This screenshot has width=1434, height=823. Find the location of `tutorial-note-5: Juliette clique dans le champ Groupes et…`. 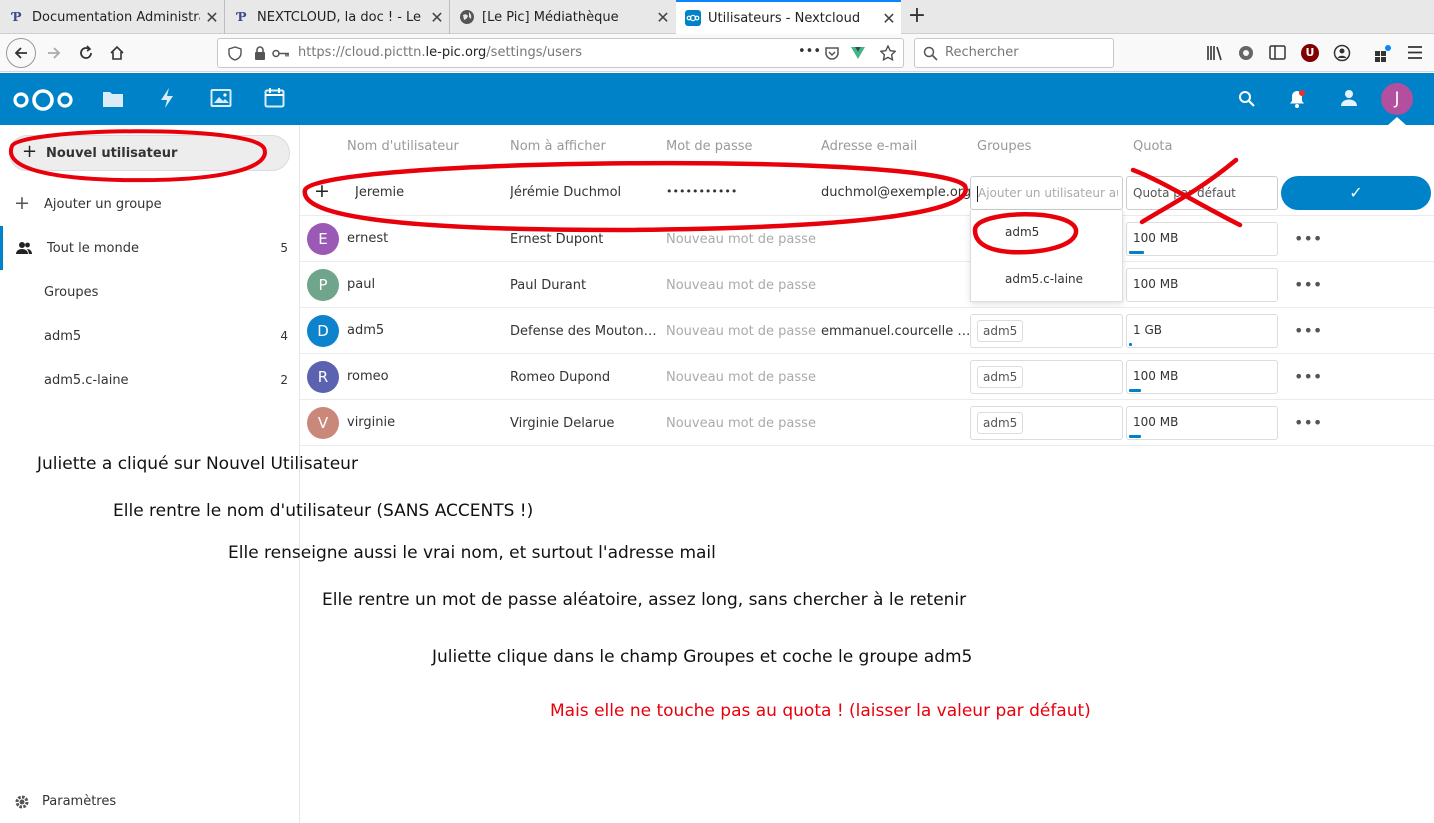

tutorial-note-5: Juliette clique dans le champ Groupes et… is located at coordinates (702, 657).